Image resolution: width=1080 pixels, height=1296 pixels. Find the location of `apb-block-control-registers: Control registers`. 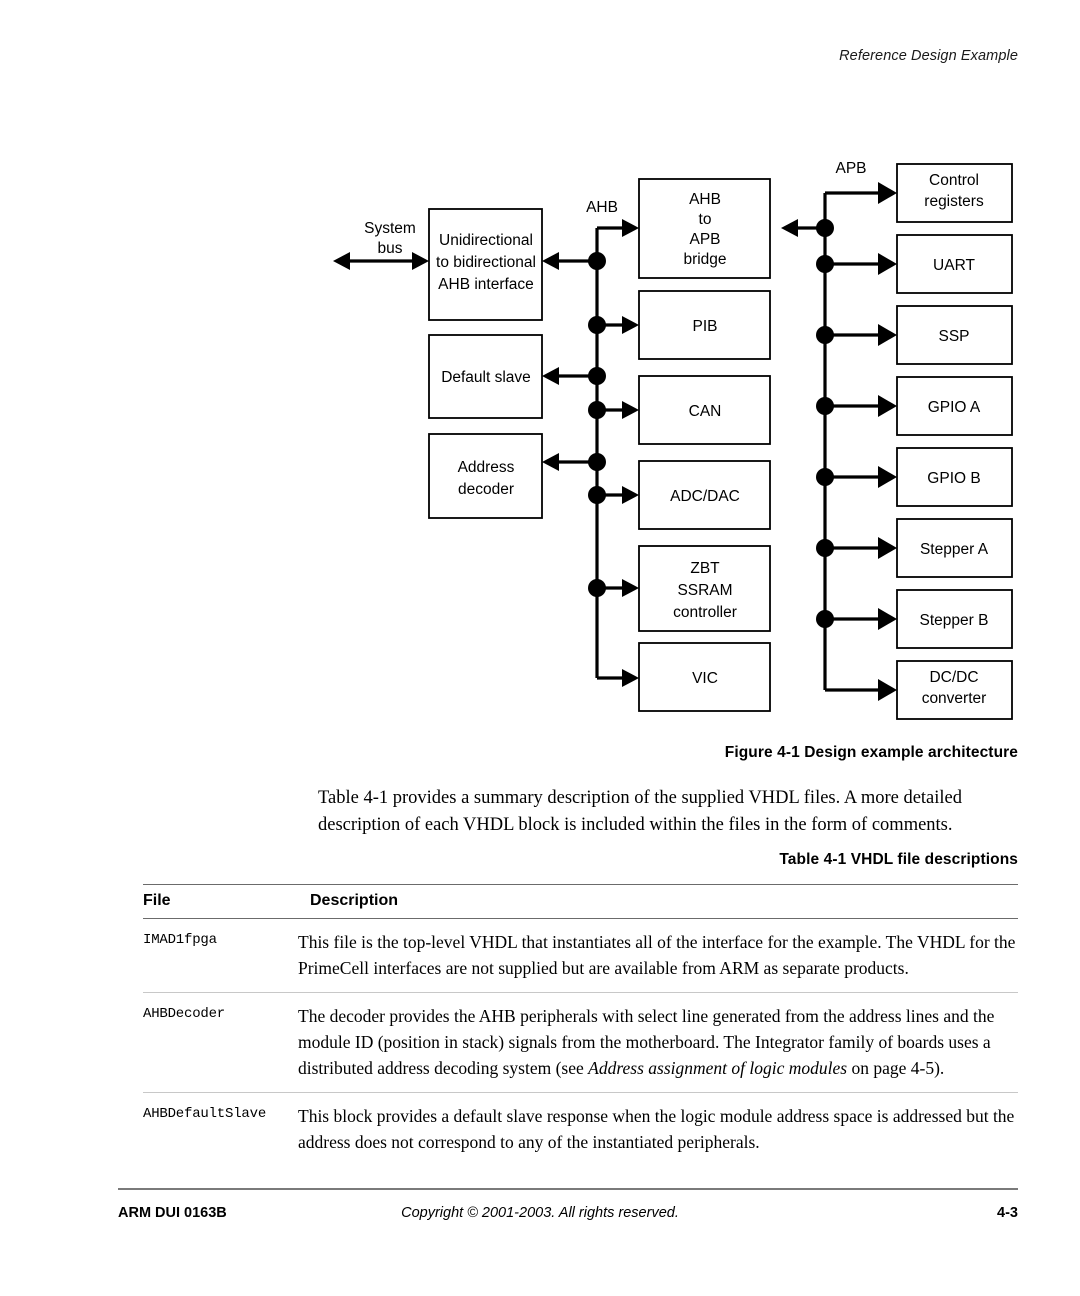

apb-block-control-registers: Control registers is located at coordinates (954, 193).